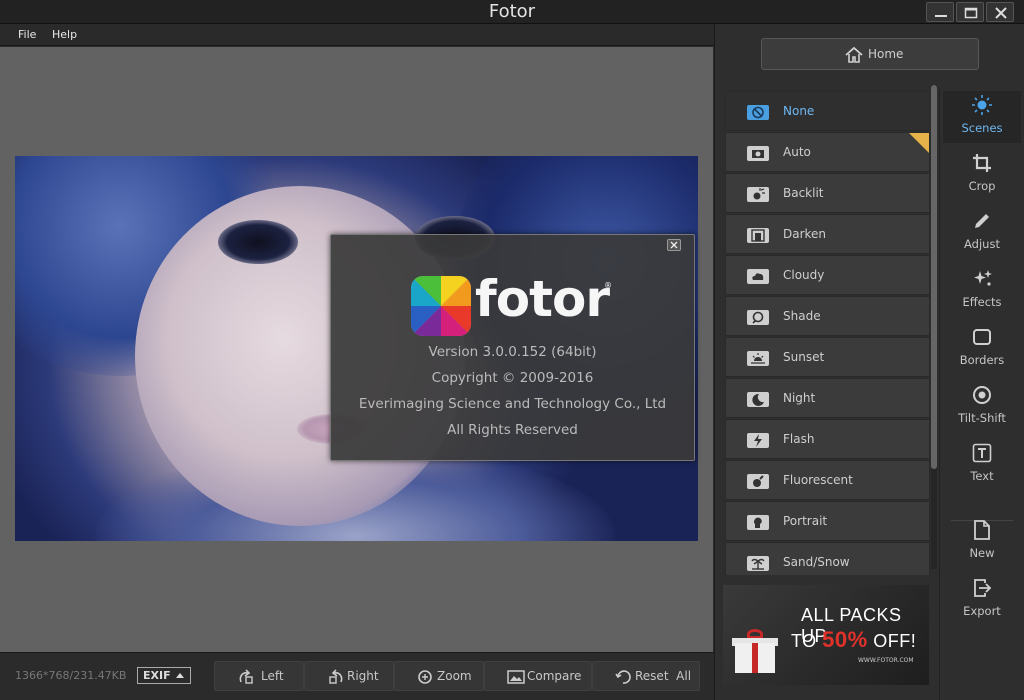 The image size is (1024, 700). Describe the element at coordinates (827, 193) in the screenshot. I see `scene-item-backlit: Backlit` at that location.